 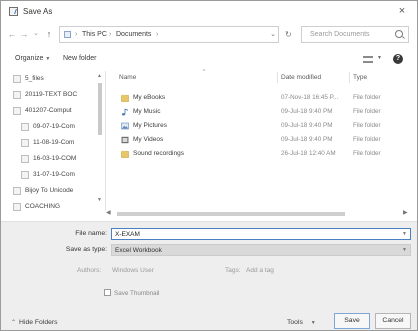 What do you see at coordinates (105, 141) in the screenshot?
I see `pane-divider` at bounding box center [105, 141].